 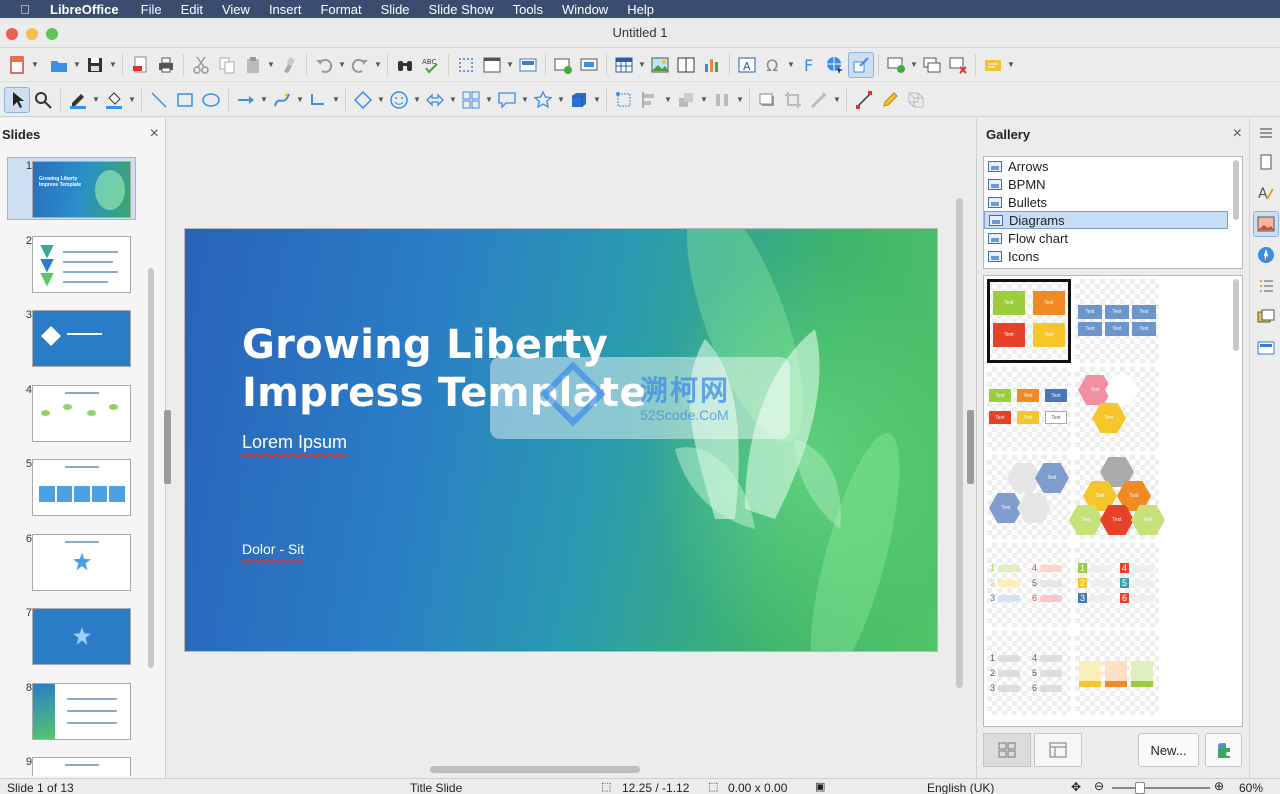 I want to click on slide-thumbnail-5: 5, so click(x=73, y=491).